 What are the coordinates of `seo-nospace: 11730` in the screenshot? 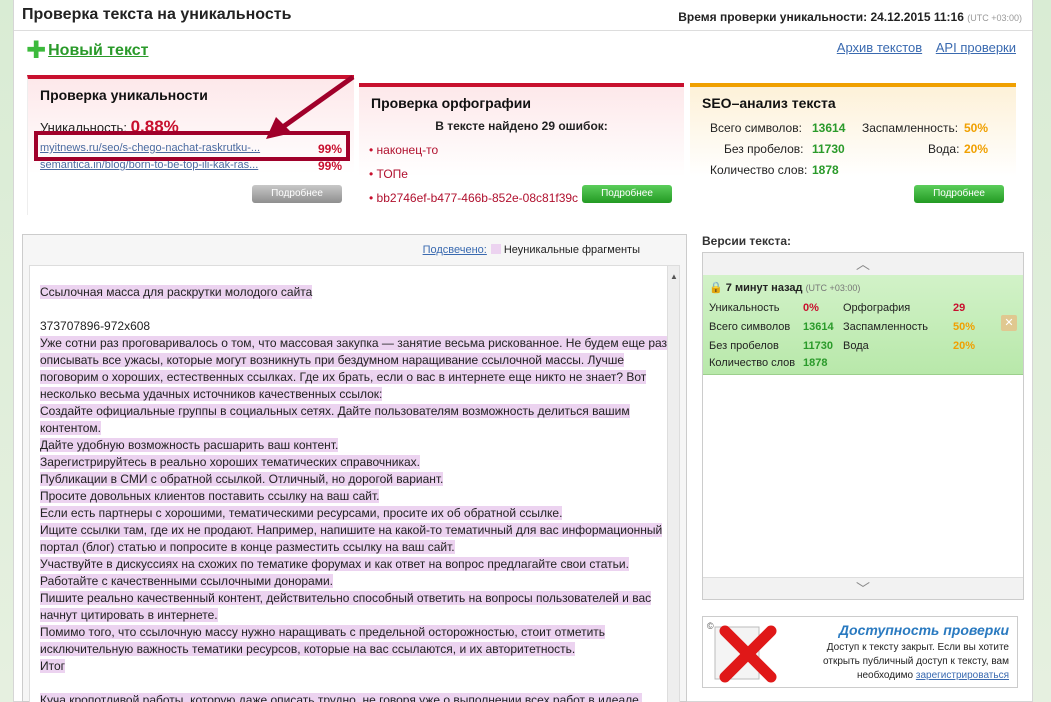 It's located at (828, 149).